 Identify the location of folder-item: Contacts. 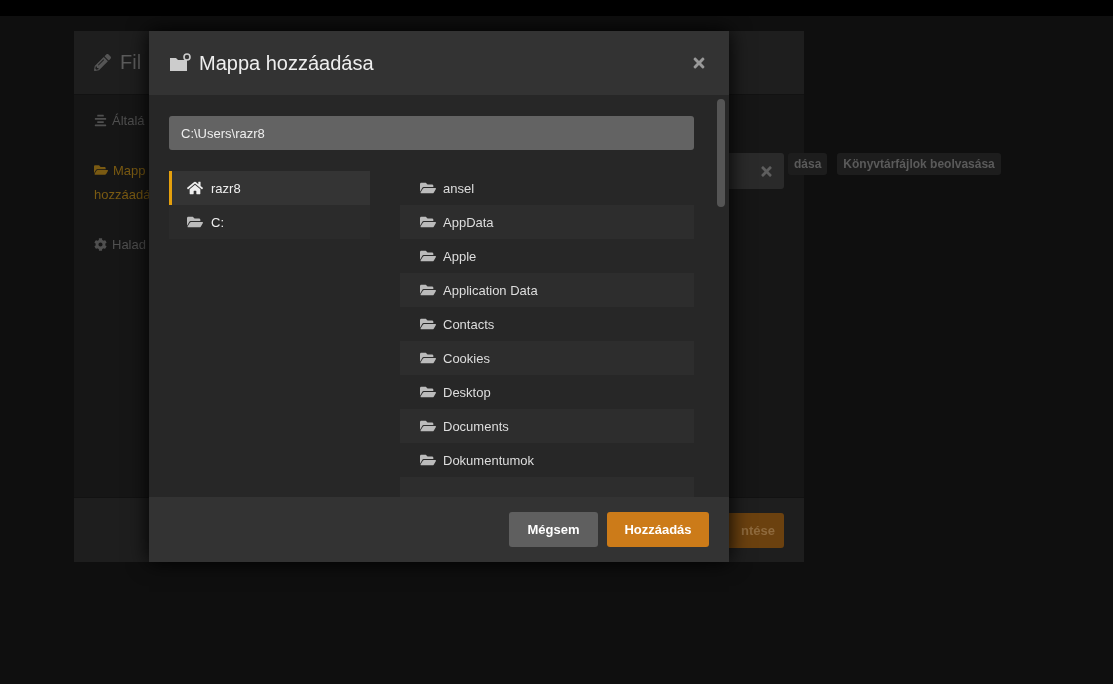
(547, 324).